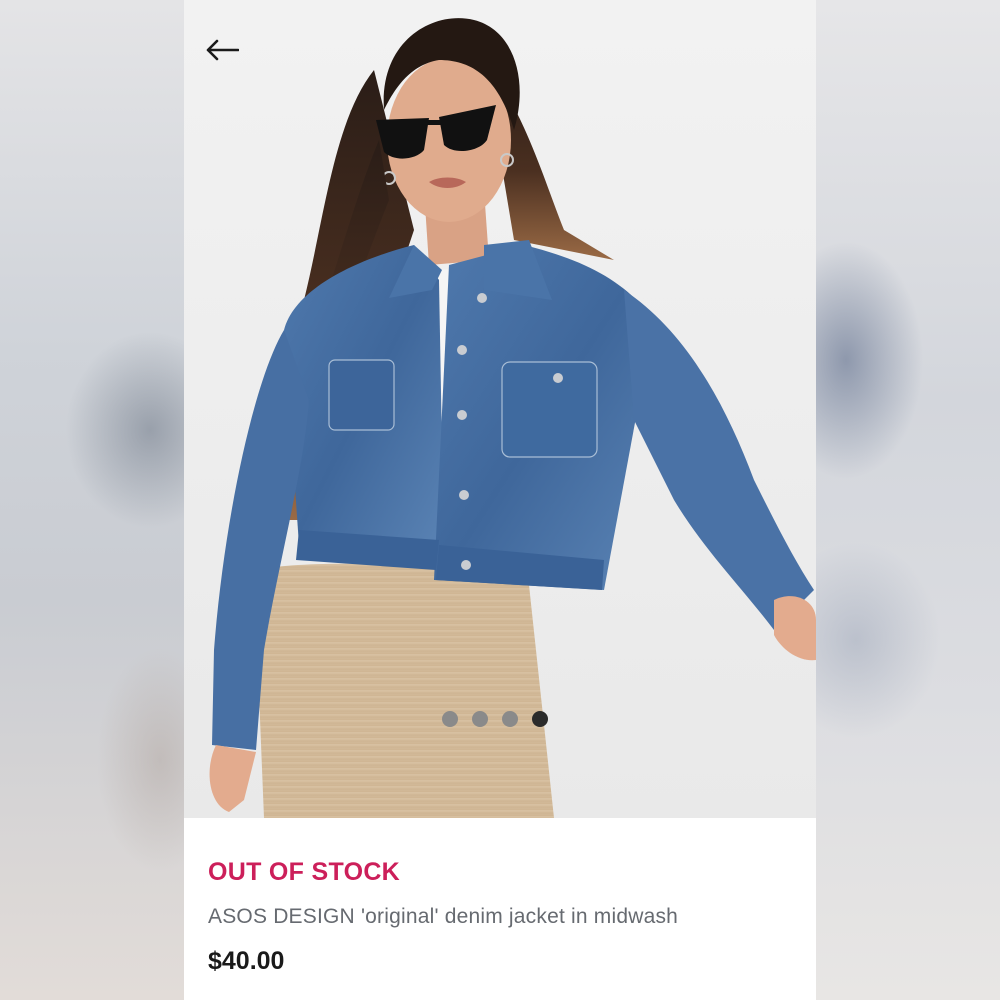 This screenshot has height=1000, width=1000. I want to click on arrow-left-icon, so click(222, 50).